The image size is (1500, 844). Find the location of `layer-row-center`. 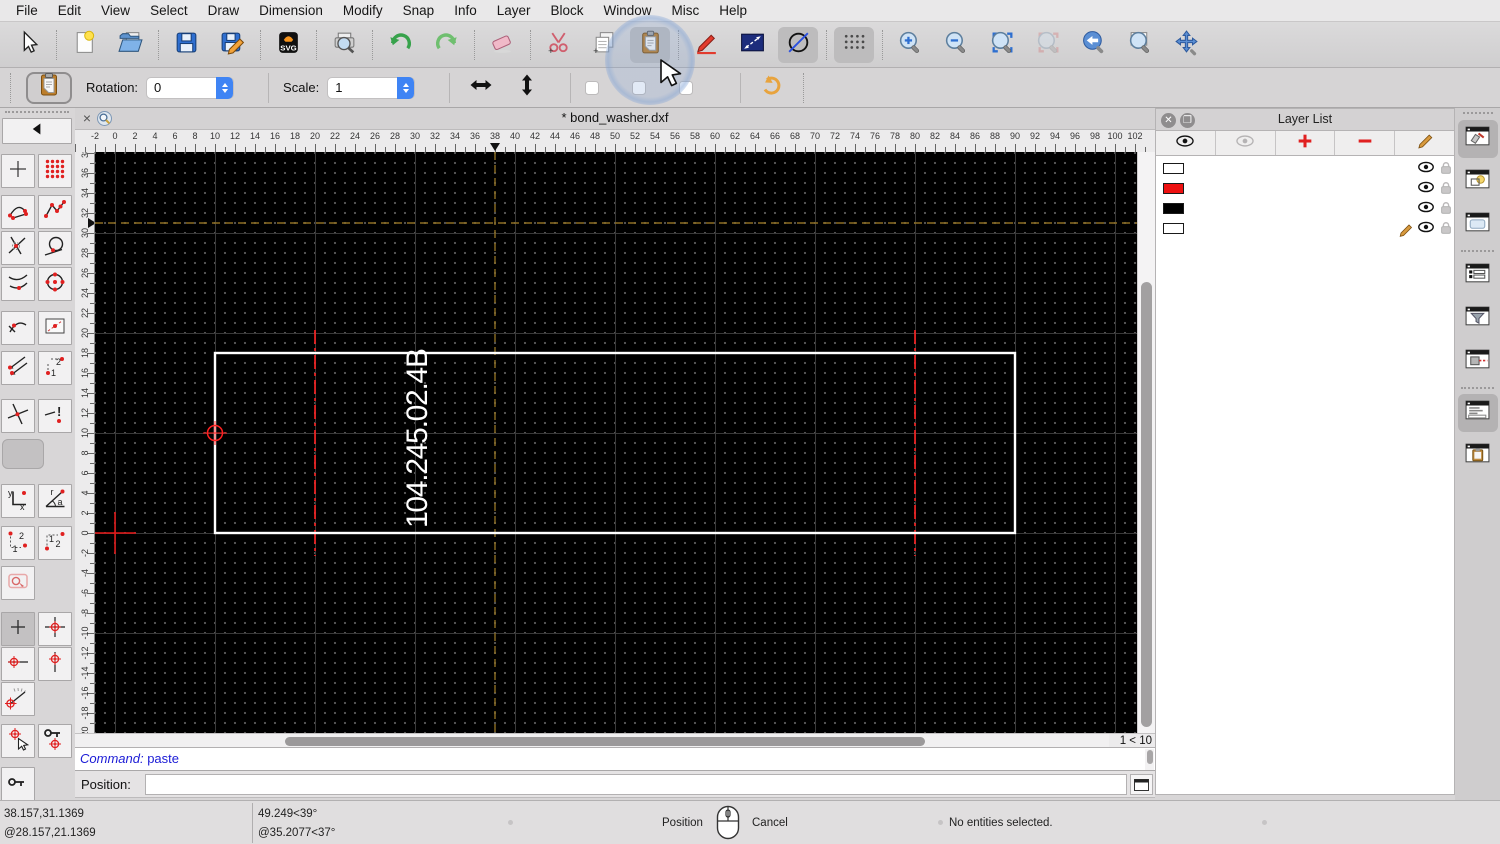

layer-row-center is located at coordinates (1305, 188).